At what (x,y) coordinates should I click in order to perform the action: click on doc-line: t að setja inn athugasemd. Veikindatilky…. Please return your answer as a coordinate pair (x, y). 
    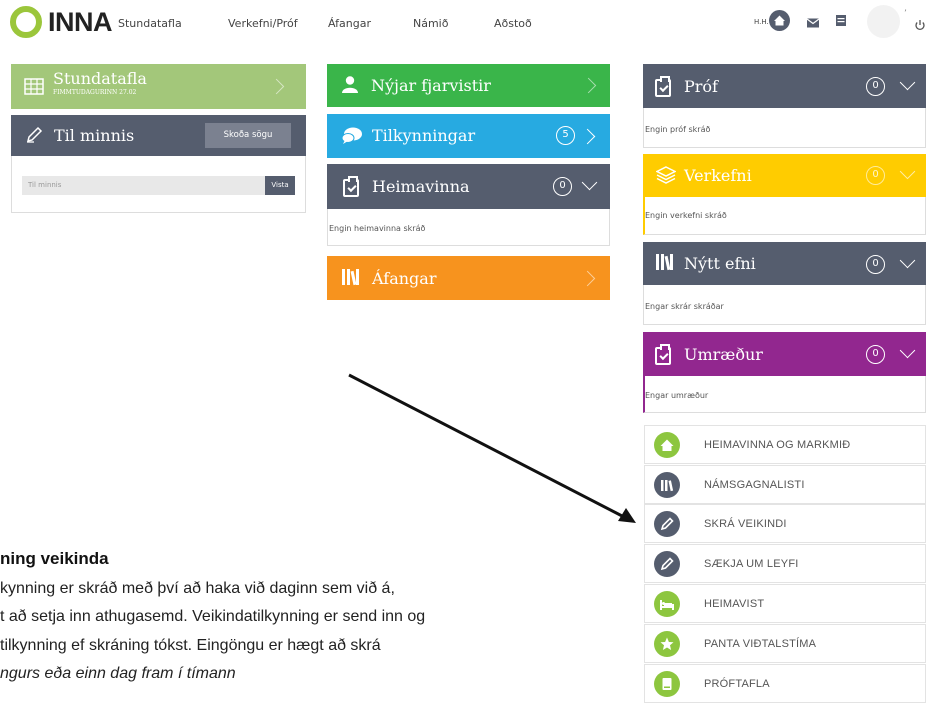
    Looking at the image, I should click on (213, 616).